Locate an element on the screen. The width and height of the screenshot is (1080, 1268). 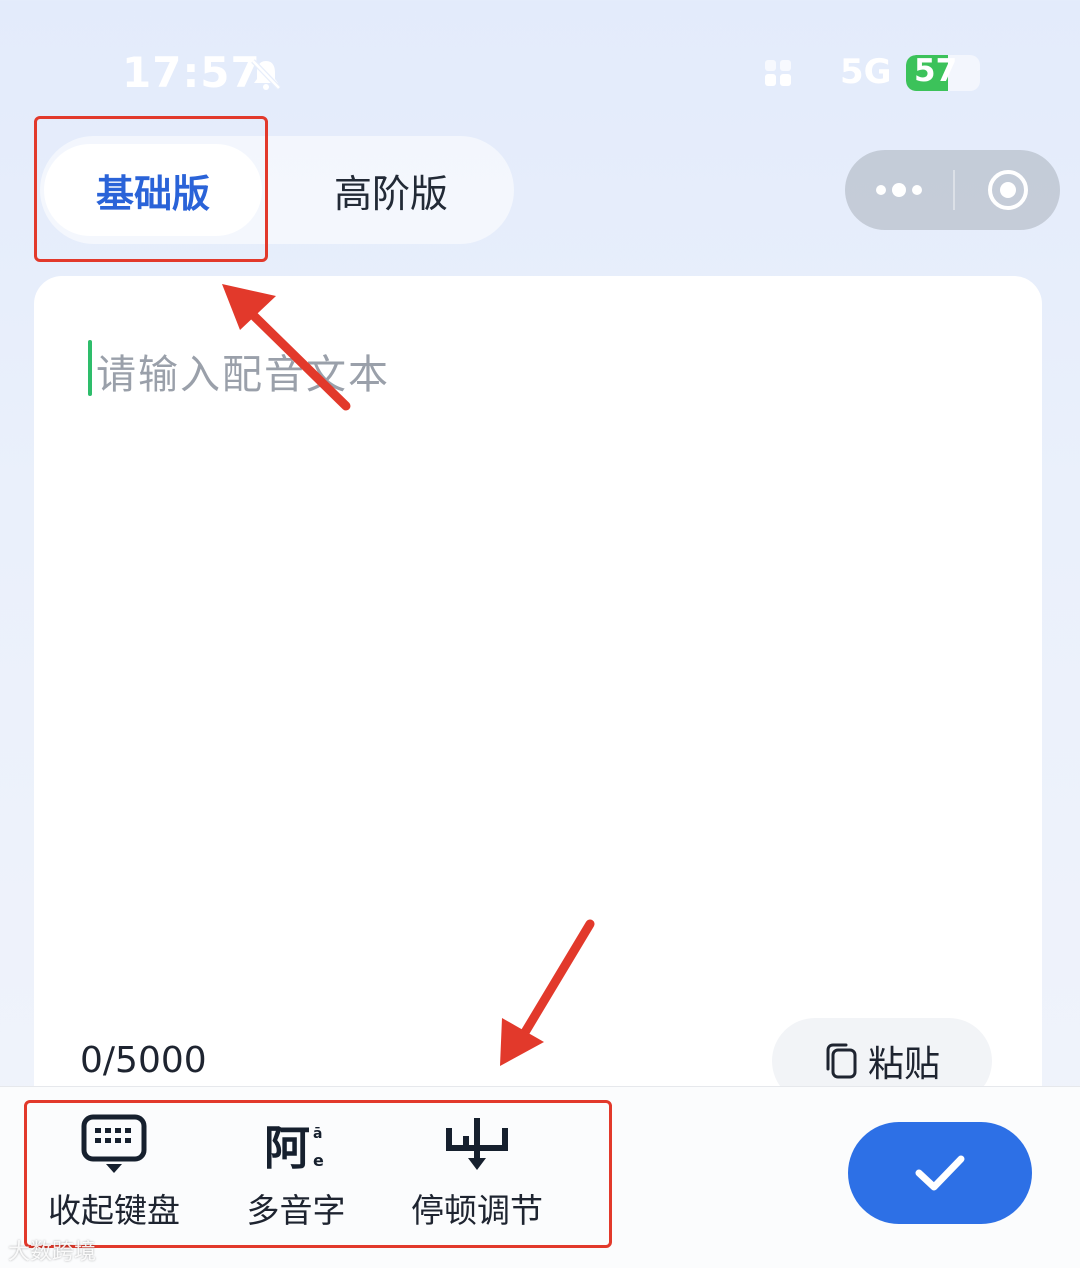
annotation-box-toolbar is located at coordinates (318, 1174).